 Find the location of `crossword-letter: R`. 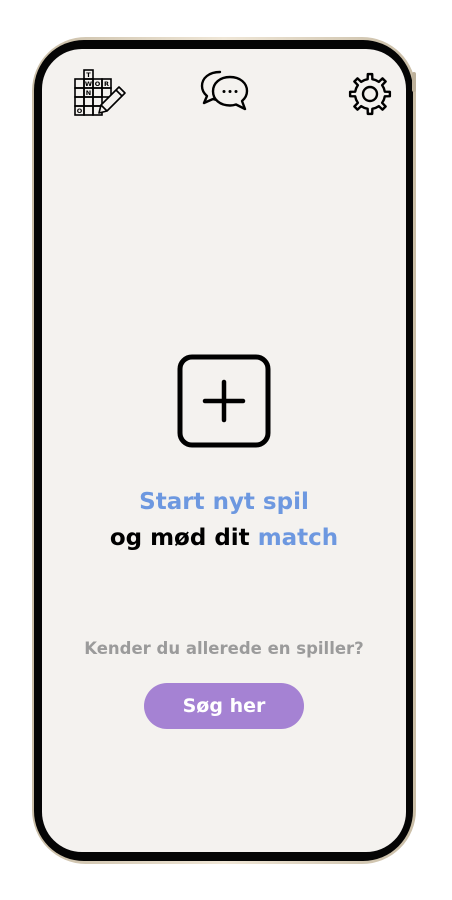

crossword-letter: R is located at coordinates (106, 84).